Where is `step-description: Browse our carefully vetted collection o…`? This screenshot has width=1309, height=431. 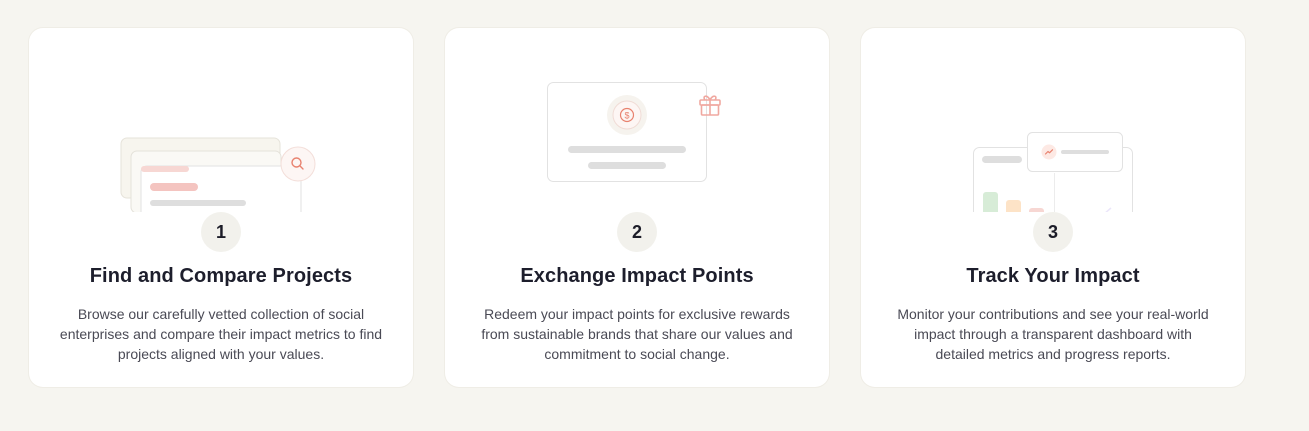
step-description: Browse our carefully vetted collection o… is located at coordinates (221, 334).